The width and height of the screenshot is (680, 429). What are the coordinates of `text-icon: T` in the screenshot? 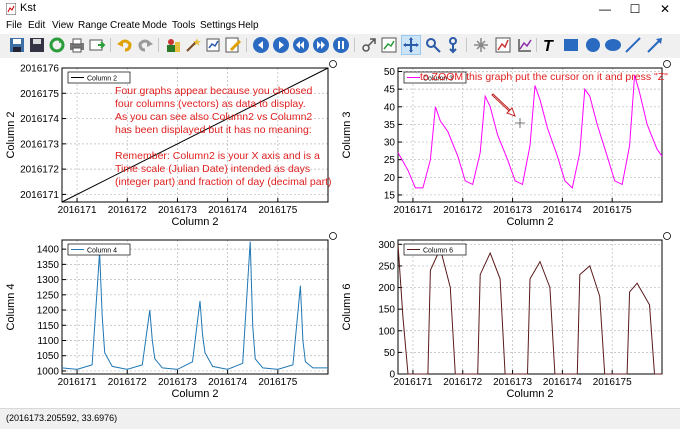 It's located at (549, 45).